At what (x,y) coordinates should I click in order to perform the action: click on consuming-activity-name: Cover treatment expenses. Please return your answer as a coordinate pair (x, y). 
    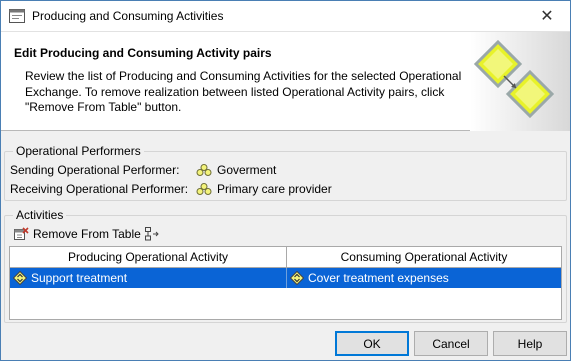
    Looking at the image, I should click on (378, 278).